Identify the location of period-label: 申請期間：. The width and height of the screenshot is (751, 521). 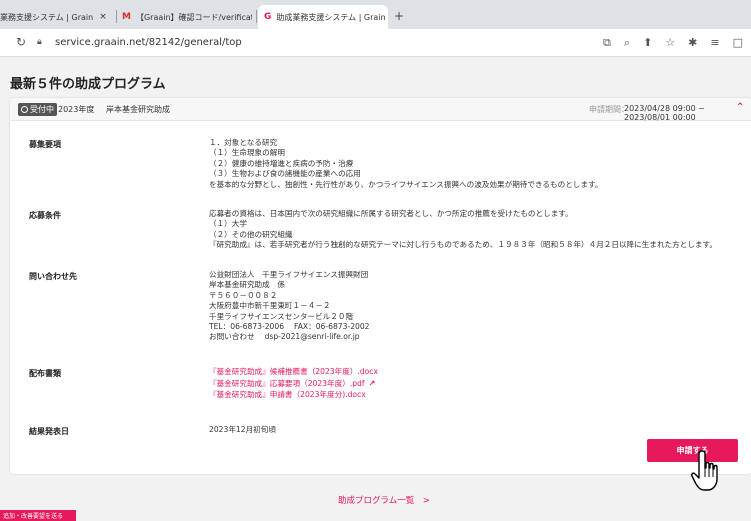
(609, 109).